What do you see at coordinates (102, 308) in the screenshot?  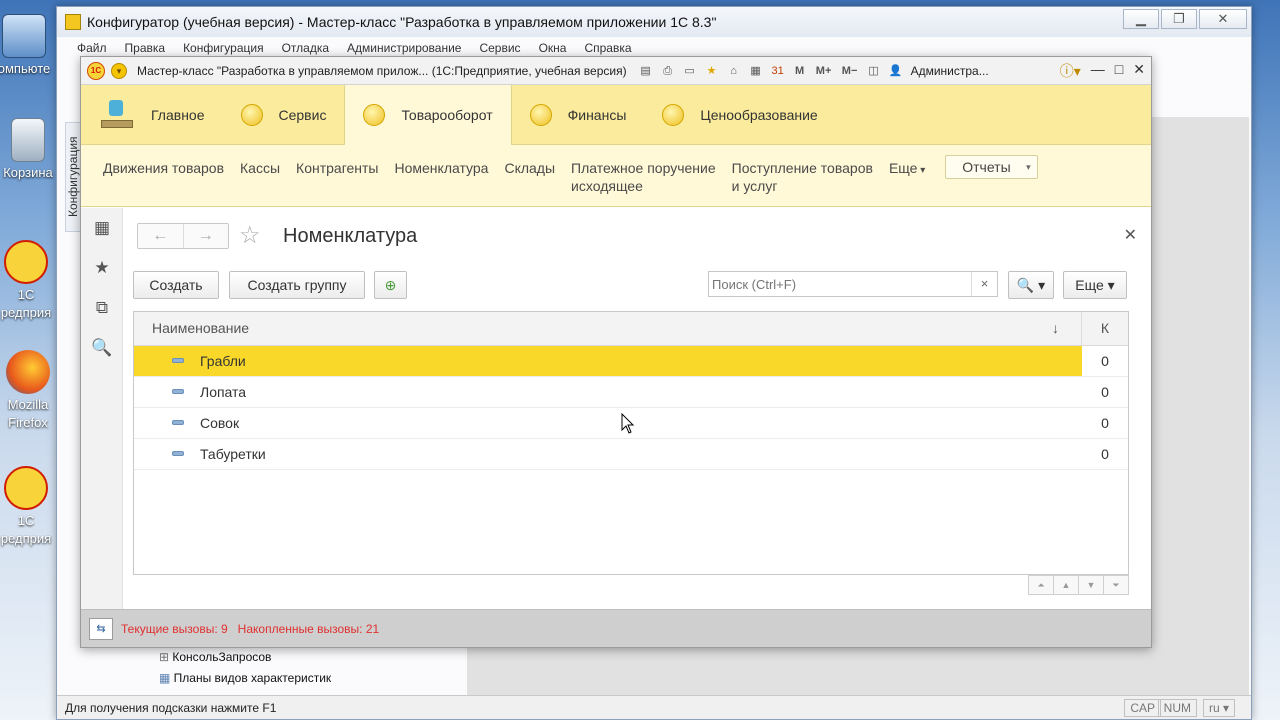 I see `history-icon: ⧉` at bounding box center [102, 308].